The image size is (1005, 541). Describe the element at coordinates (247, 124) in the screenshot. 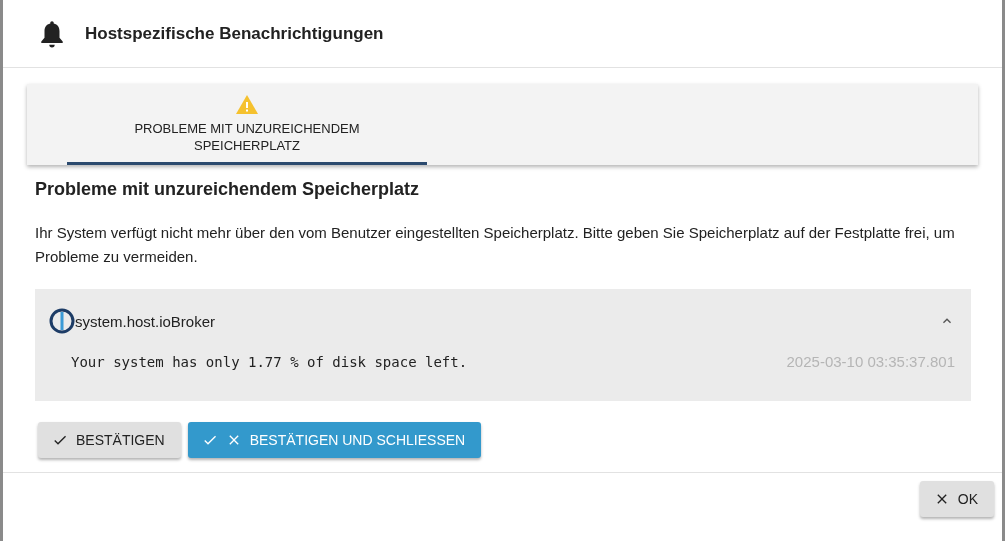

I see `tab: PROBLEME MIT UNZUREICHENDEM SPEICHERPLATZ` at that location.